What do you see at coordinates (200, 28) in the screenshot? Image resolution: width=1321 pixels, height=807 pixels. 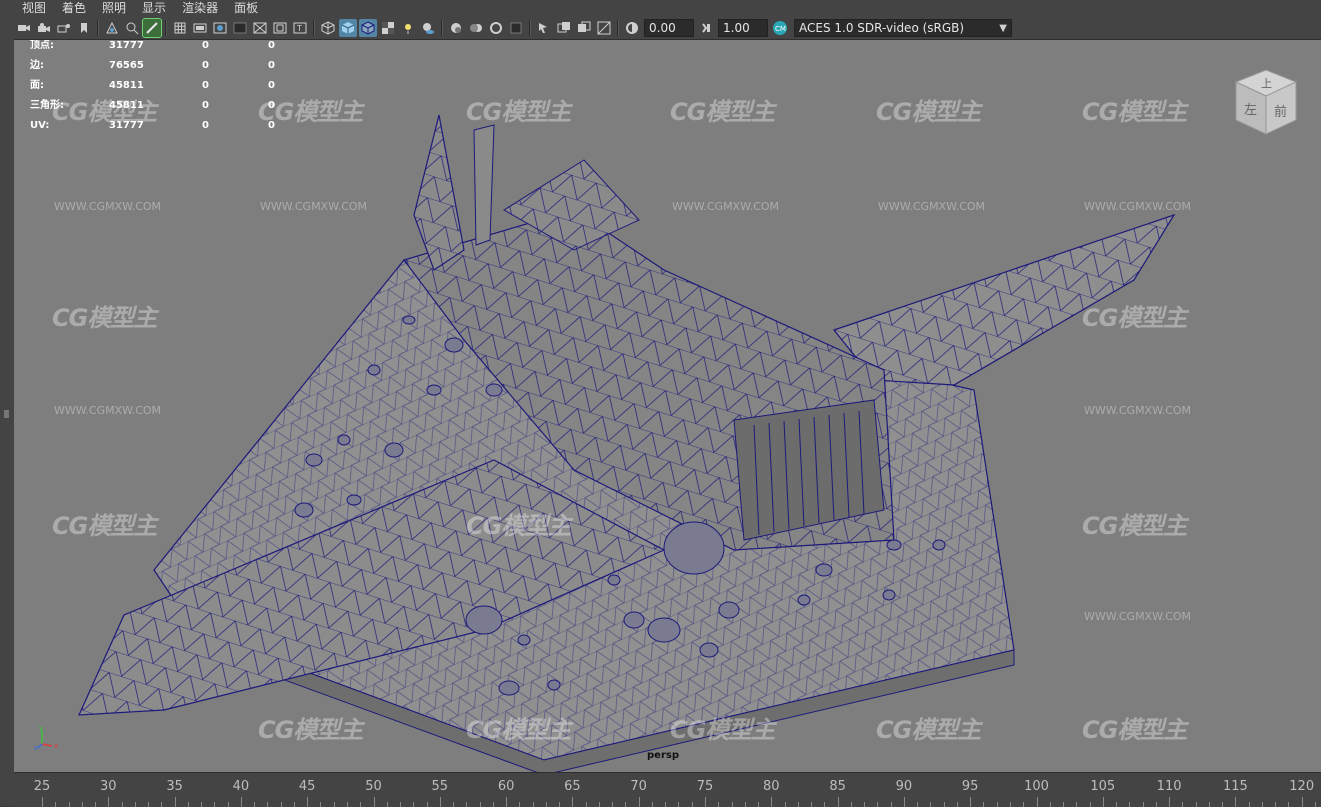 I see `film-gate-icon` at bounding box center [200, 28].